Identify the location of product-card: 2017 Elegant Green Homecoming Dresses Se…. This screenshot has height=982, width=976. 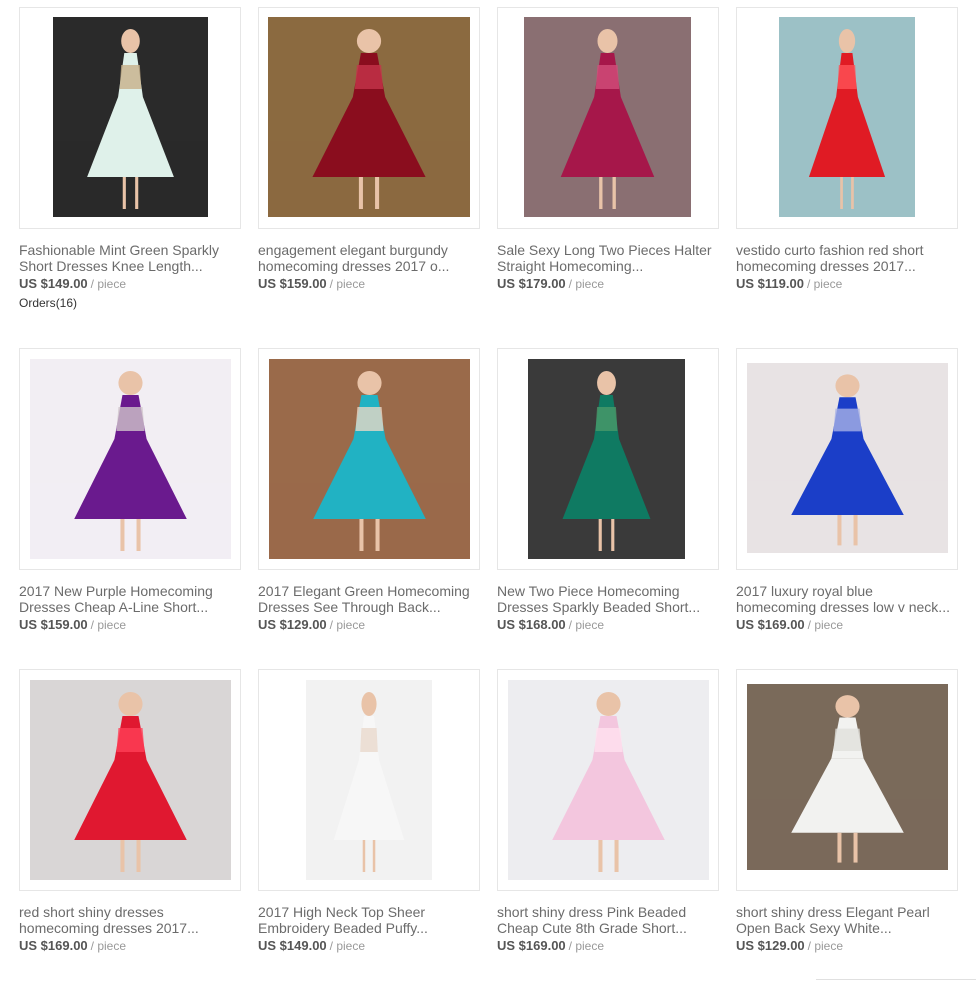
(369, 490).